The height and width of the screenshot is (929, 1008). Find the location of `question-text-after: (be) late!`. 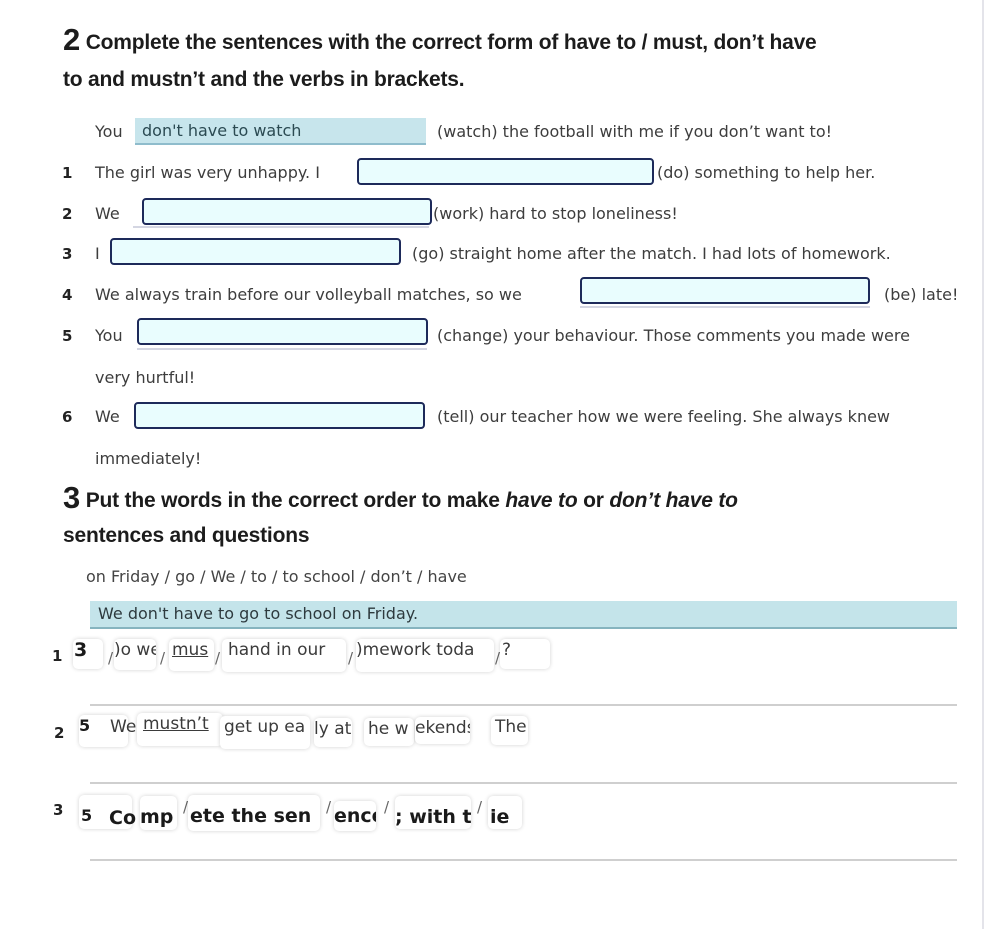

question-text-after: (be) late! is located at coordinates (921, 294).